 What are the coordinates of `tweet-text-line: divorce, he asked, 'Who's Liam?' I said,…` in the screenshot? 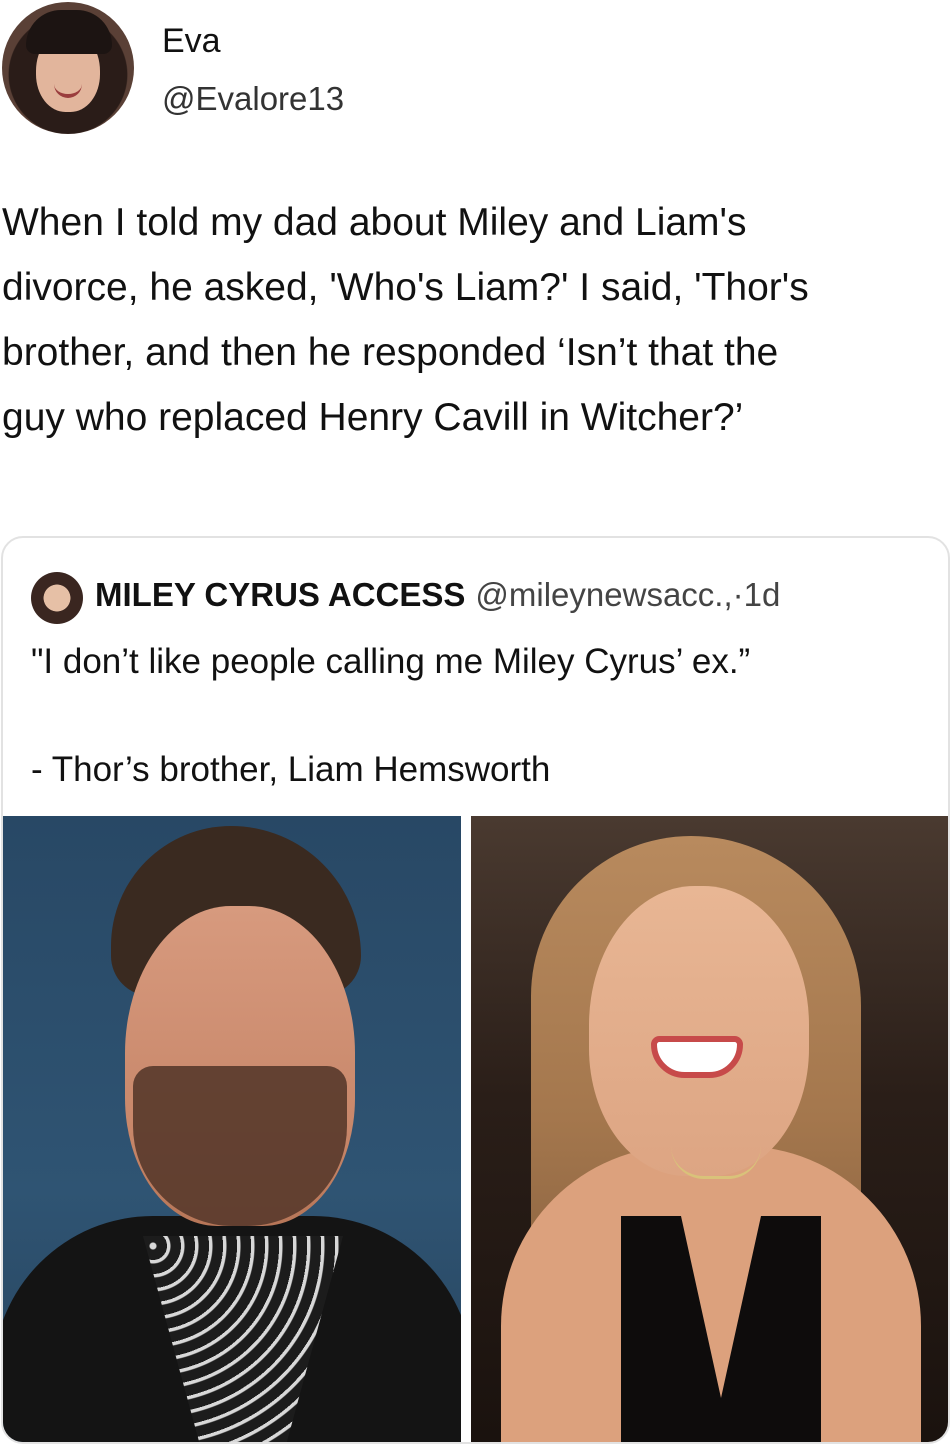 It's located at (405, 287).